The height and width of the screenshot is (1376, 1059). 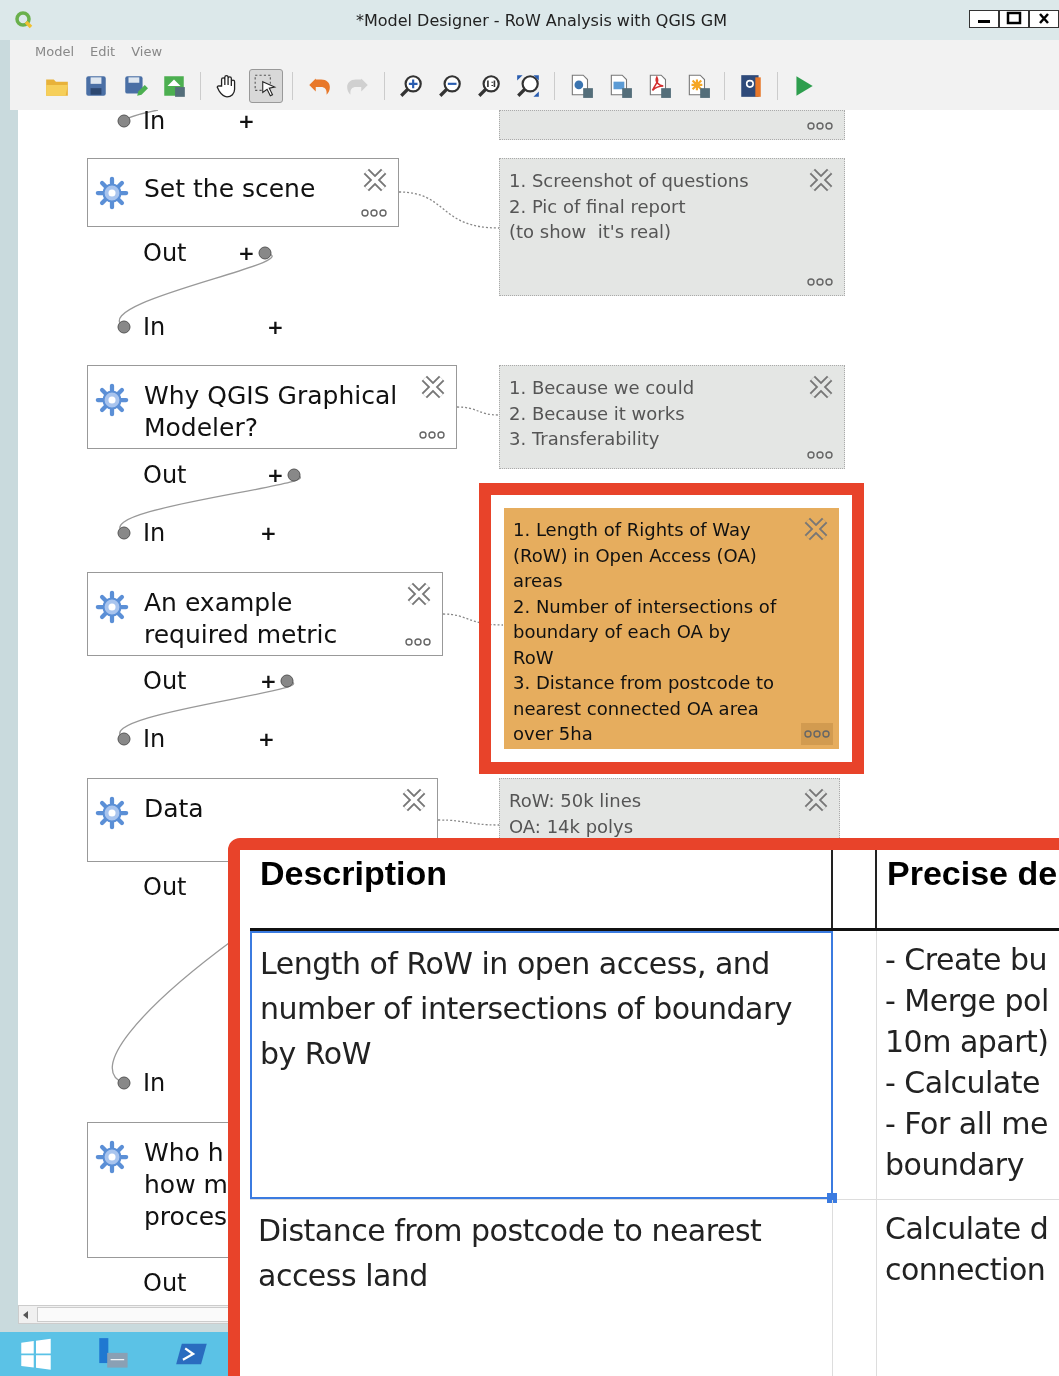 I want to click on algorithm-label: An example required metric, so click(x=241, y=619).